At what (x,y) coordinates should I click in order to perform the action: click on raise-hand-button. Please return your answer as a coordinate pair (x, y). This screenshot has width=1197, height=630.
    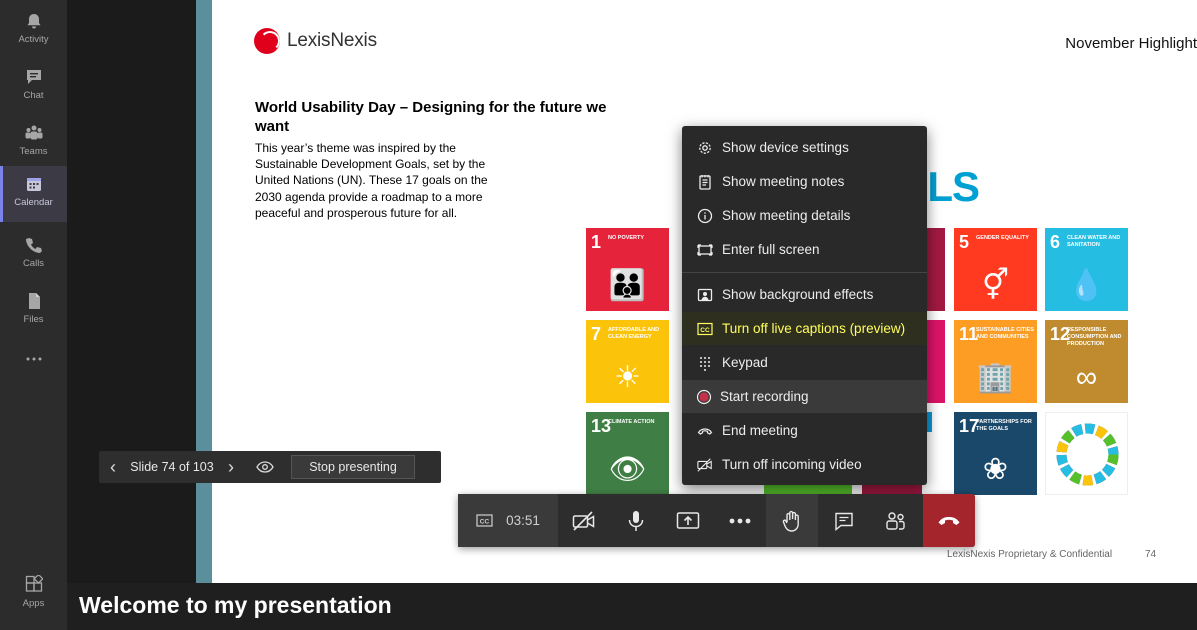
    Looking at the image, I should click on (792, 520).